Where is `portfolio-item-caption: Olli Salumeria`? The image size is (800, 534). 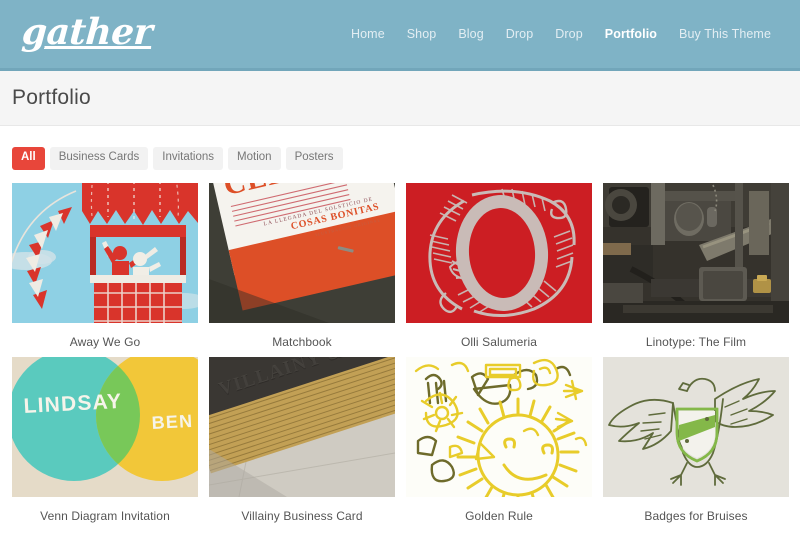 portfolio-item-caption: Olli Salumeria is located at coordinates (499, 341).